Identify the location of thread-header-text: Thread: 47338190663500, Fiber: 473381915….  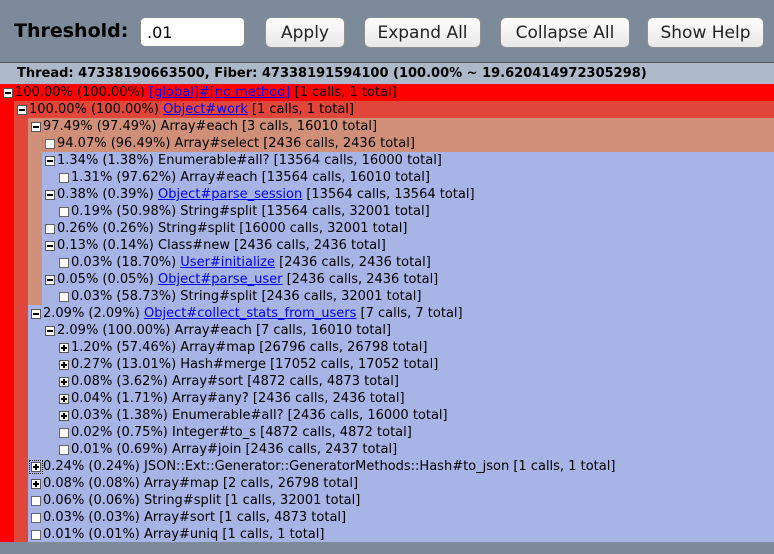
(332, 73).